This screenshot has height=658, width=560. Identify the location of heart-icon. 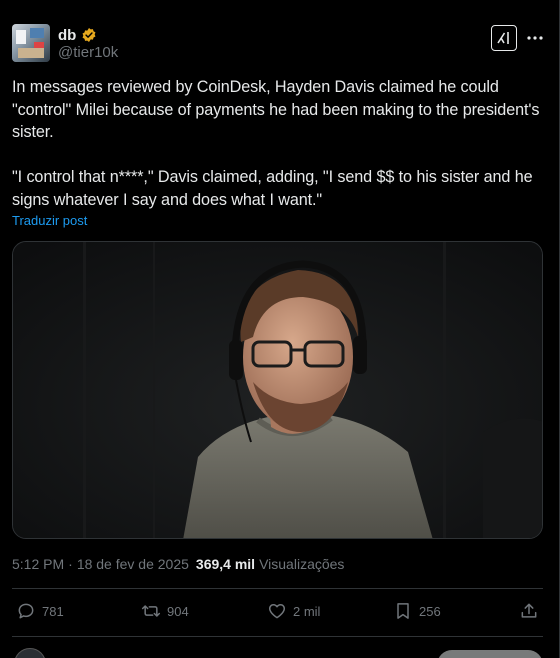
(277, 611).